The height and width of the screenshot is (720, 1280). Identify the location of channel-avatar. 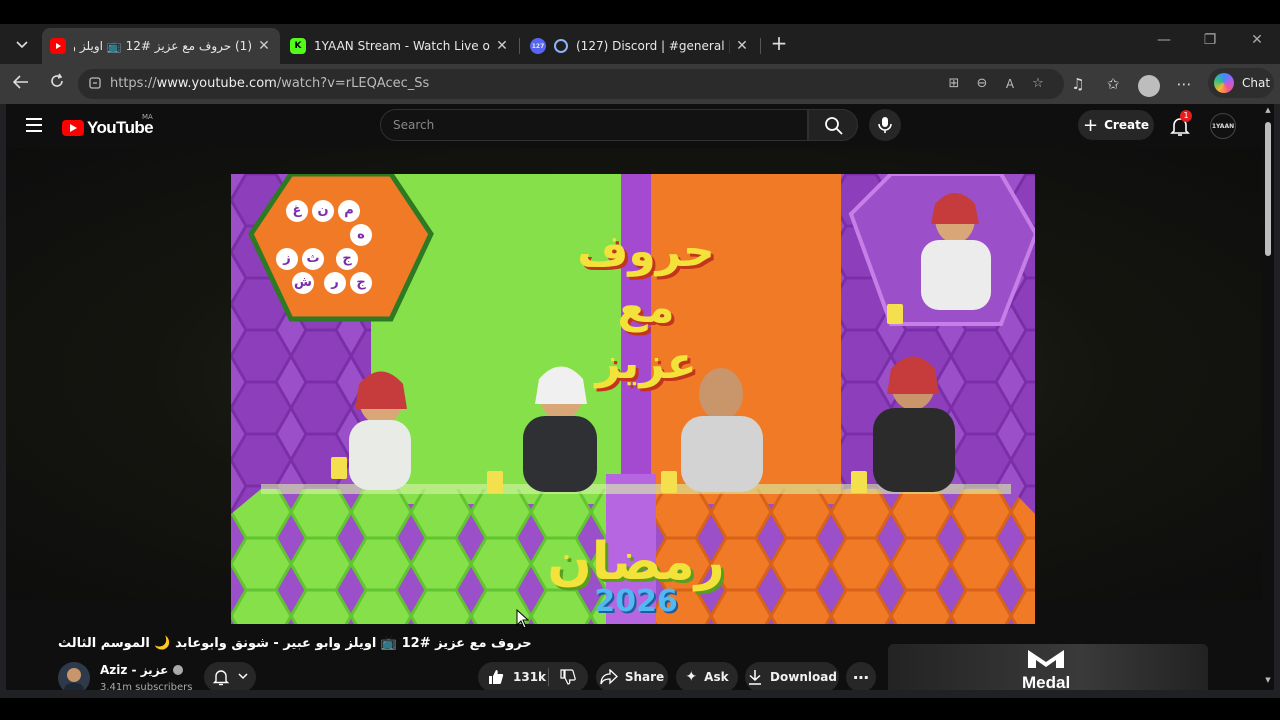
(74, 676).